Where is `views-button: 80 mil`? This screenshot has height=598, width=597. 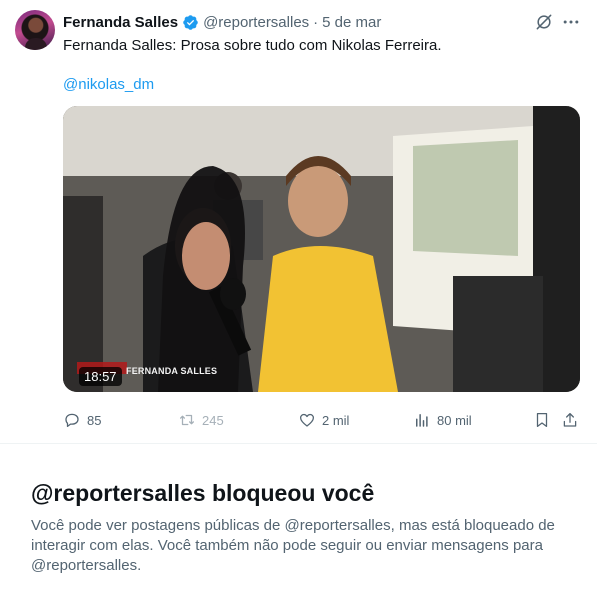 views-button: 80 mil is located at coordinates (442, 420).